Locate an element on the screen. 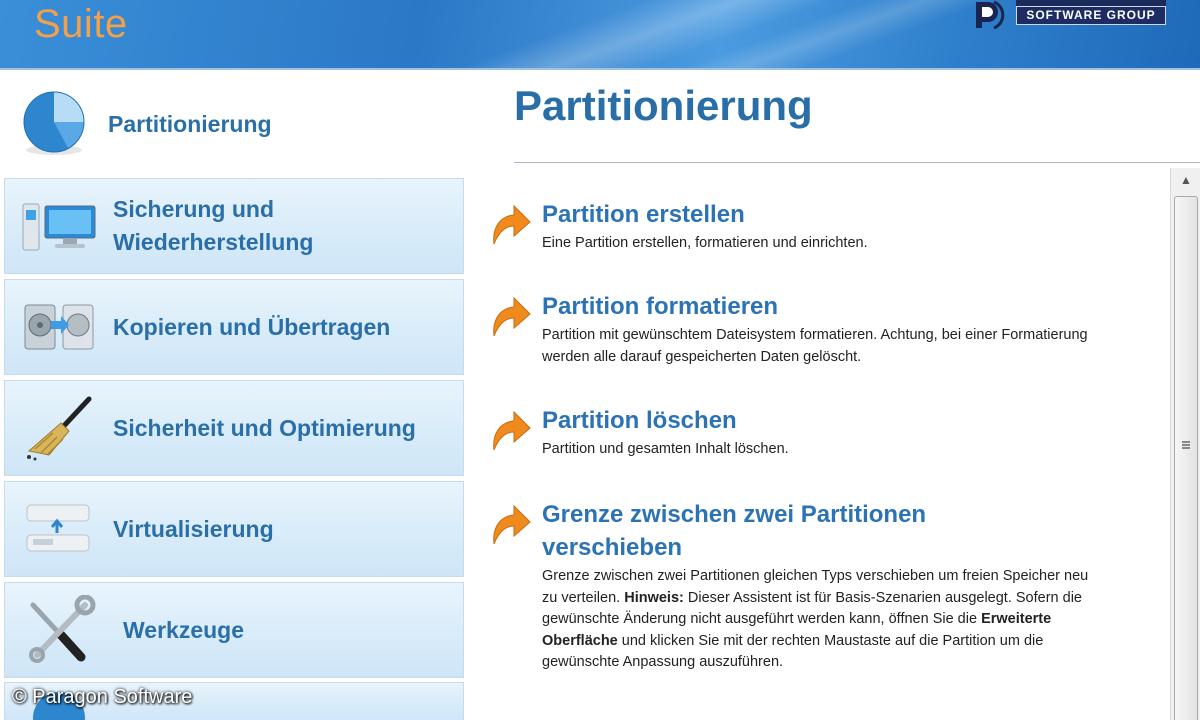 The height and width of the screenshot is (720, 1200). app-header: Suite SOFTWARE GROUP is located at coordinates (600, 35).